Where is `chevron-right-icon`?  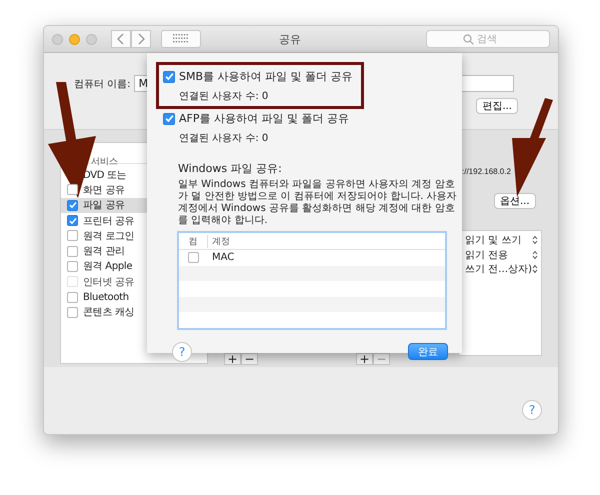
chevron-right-icon is located at coordinates (141, 39).